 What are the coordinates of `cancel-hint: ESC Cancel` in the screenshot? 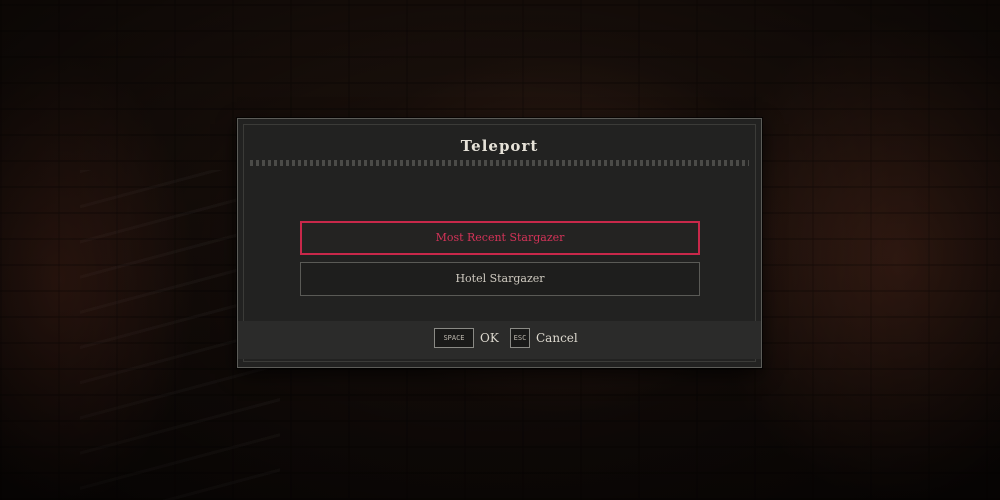 It's located at (544, 338).